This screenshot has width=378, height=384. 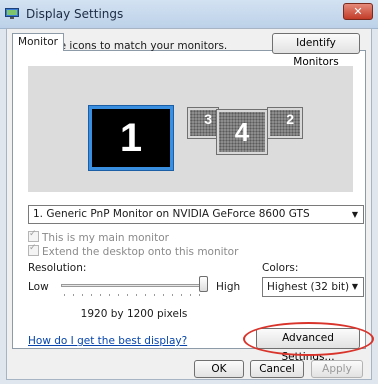 I want to click on colors-select-value: Highest (32 bit), so click(x=308, y=287).